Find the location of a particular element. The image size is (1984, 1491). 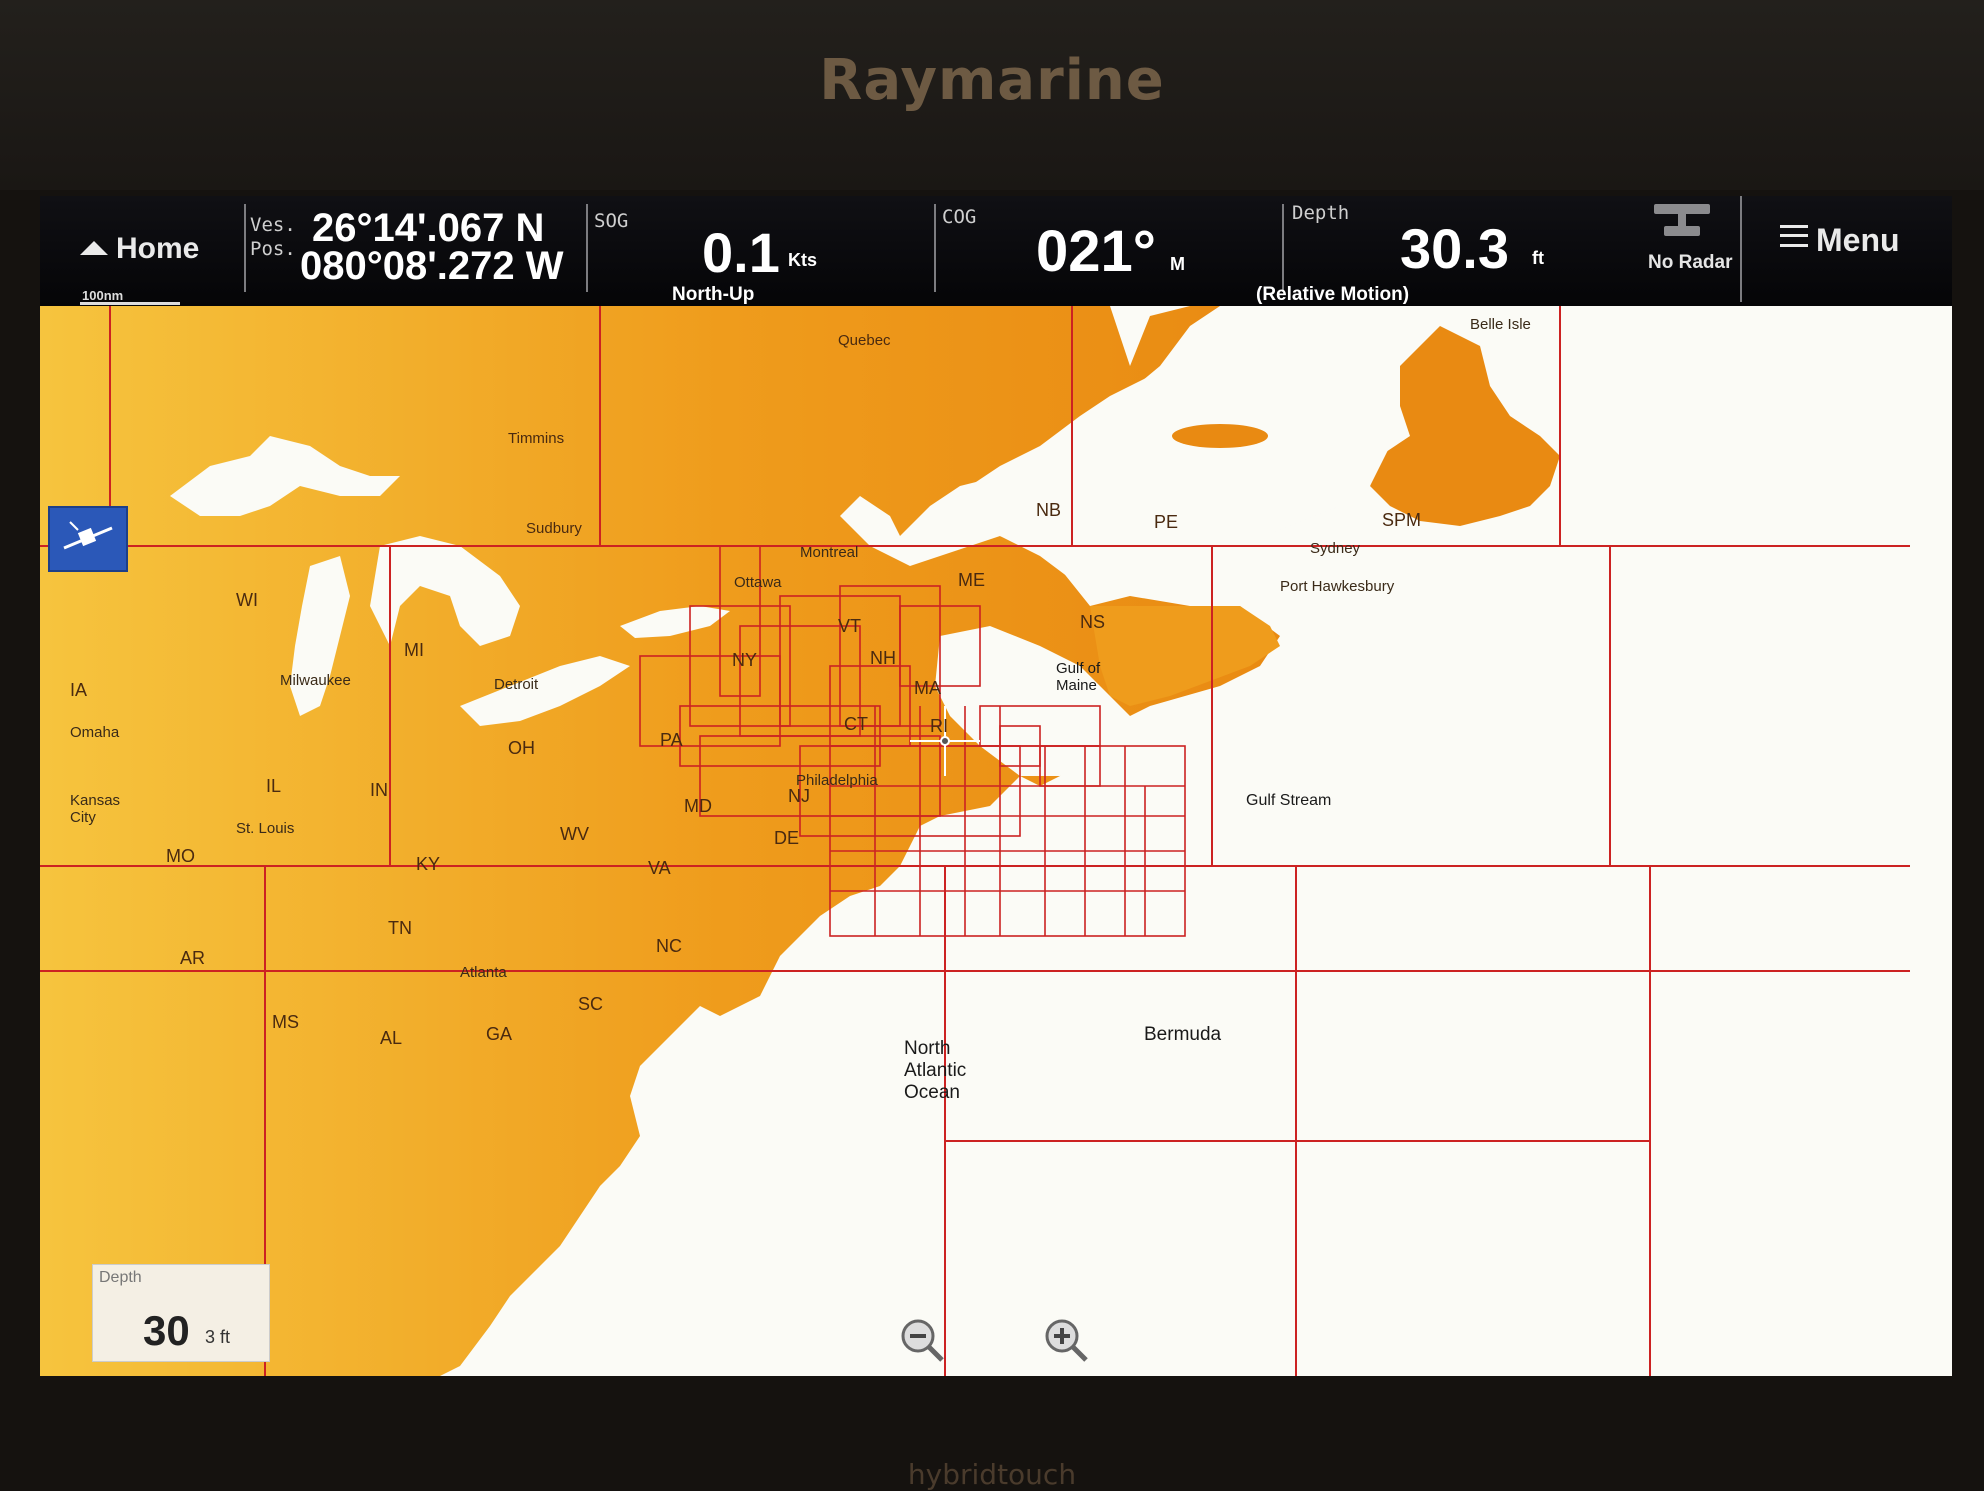

map-label: Philadelphia is located at coordinates (837, 780).